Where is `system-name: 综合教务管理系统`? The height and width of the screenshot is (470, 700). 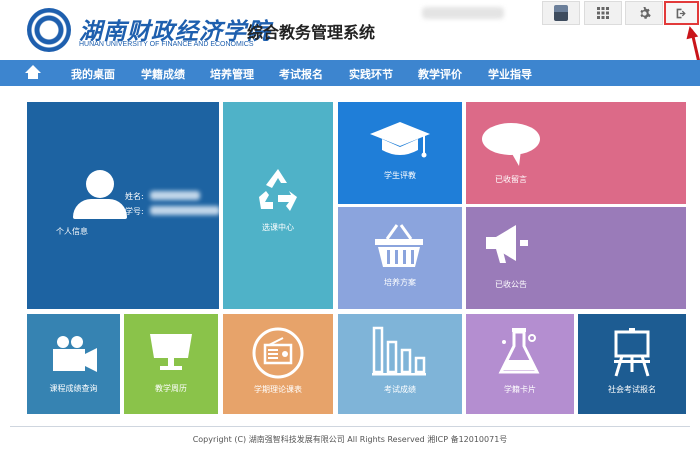
system-name: 综合教务管理系统 is located at coordinates (311, 32).